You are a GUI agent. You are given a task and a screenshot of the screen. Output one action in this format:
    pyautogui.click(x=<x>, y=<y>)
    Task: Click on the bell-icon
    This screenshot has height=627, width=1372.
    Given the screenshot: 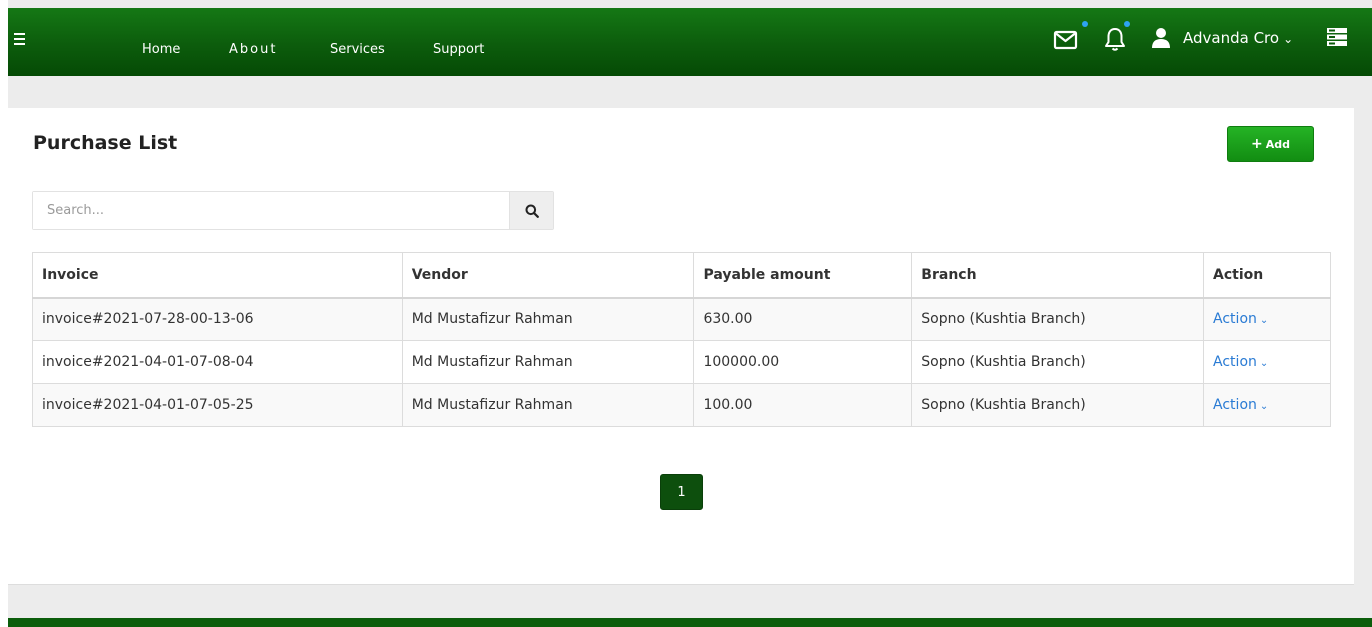 What is the action you would take?
    pyautogui.click(x=1115, y=39)
    